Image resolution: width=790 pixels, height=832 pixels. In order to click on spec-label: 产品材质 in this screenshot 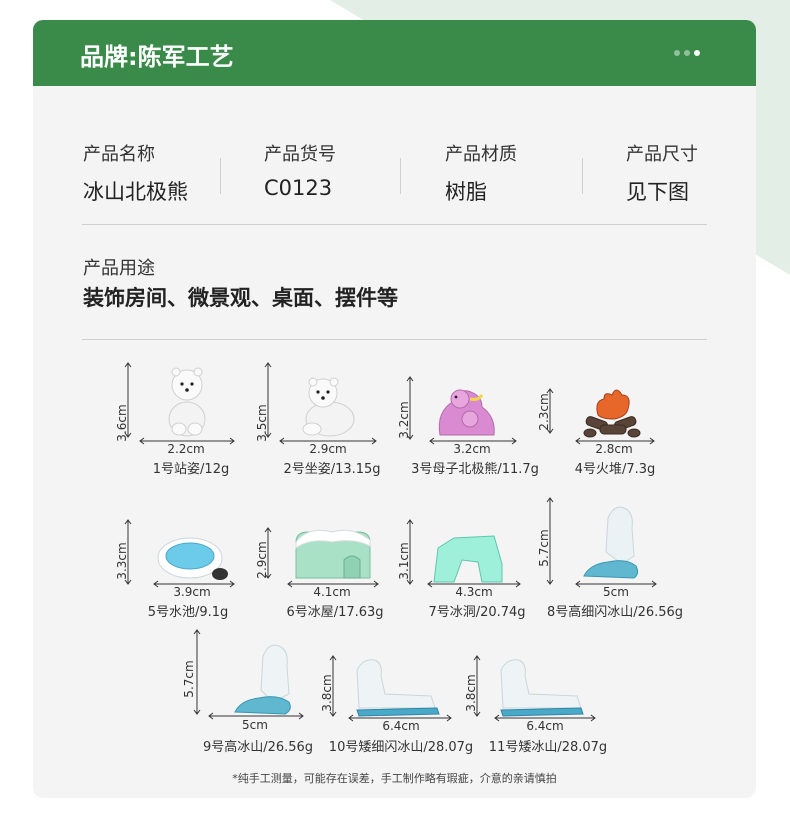, I will do `click(481, 154)`.